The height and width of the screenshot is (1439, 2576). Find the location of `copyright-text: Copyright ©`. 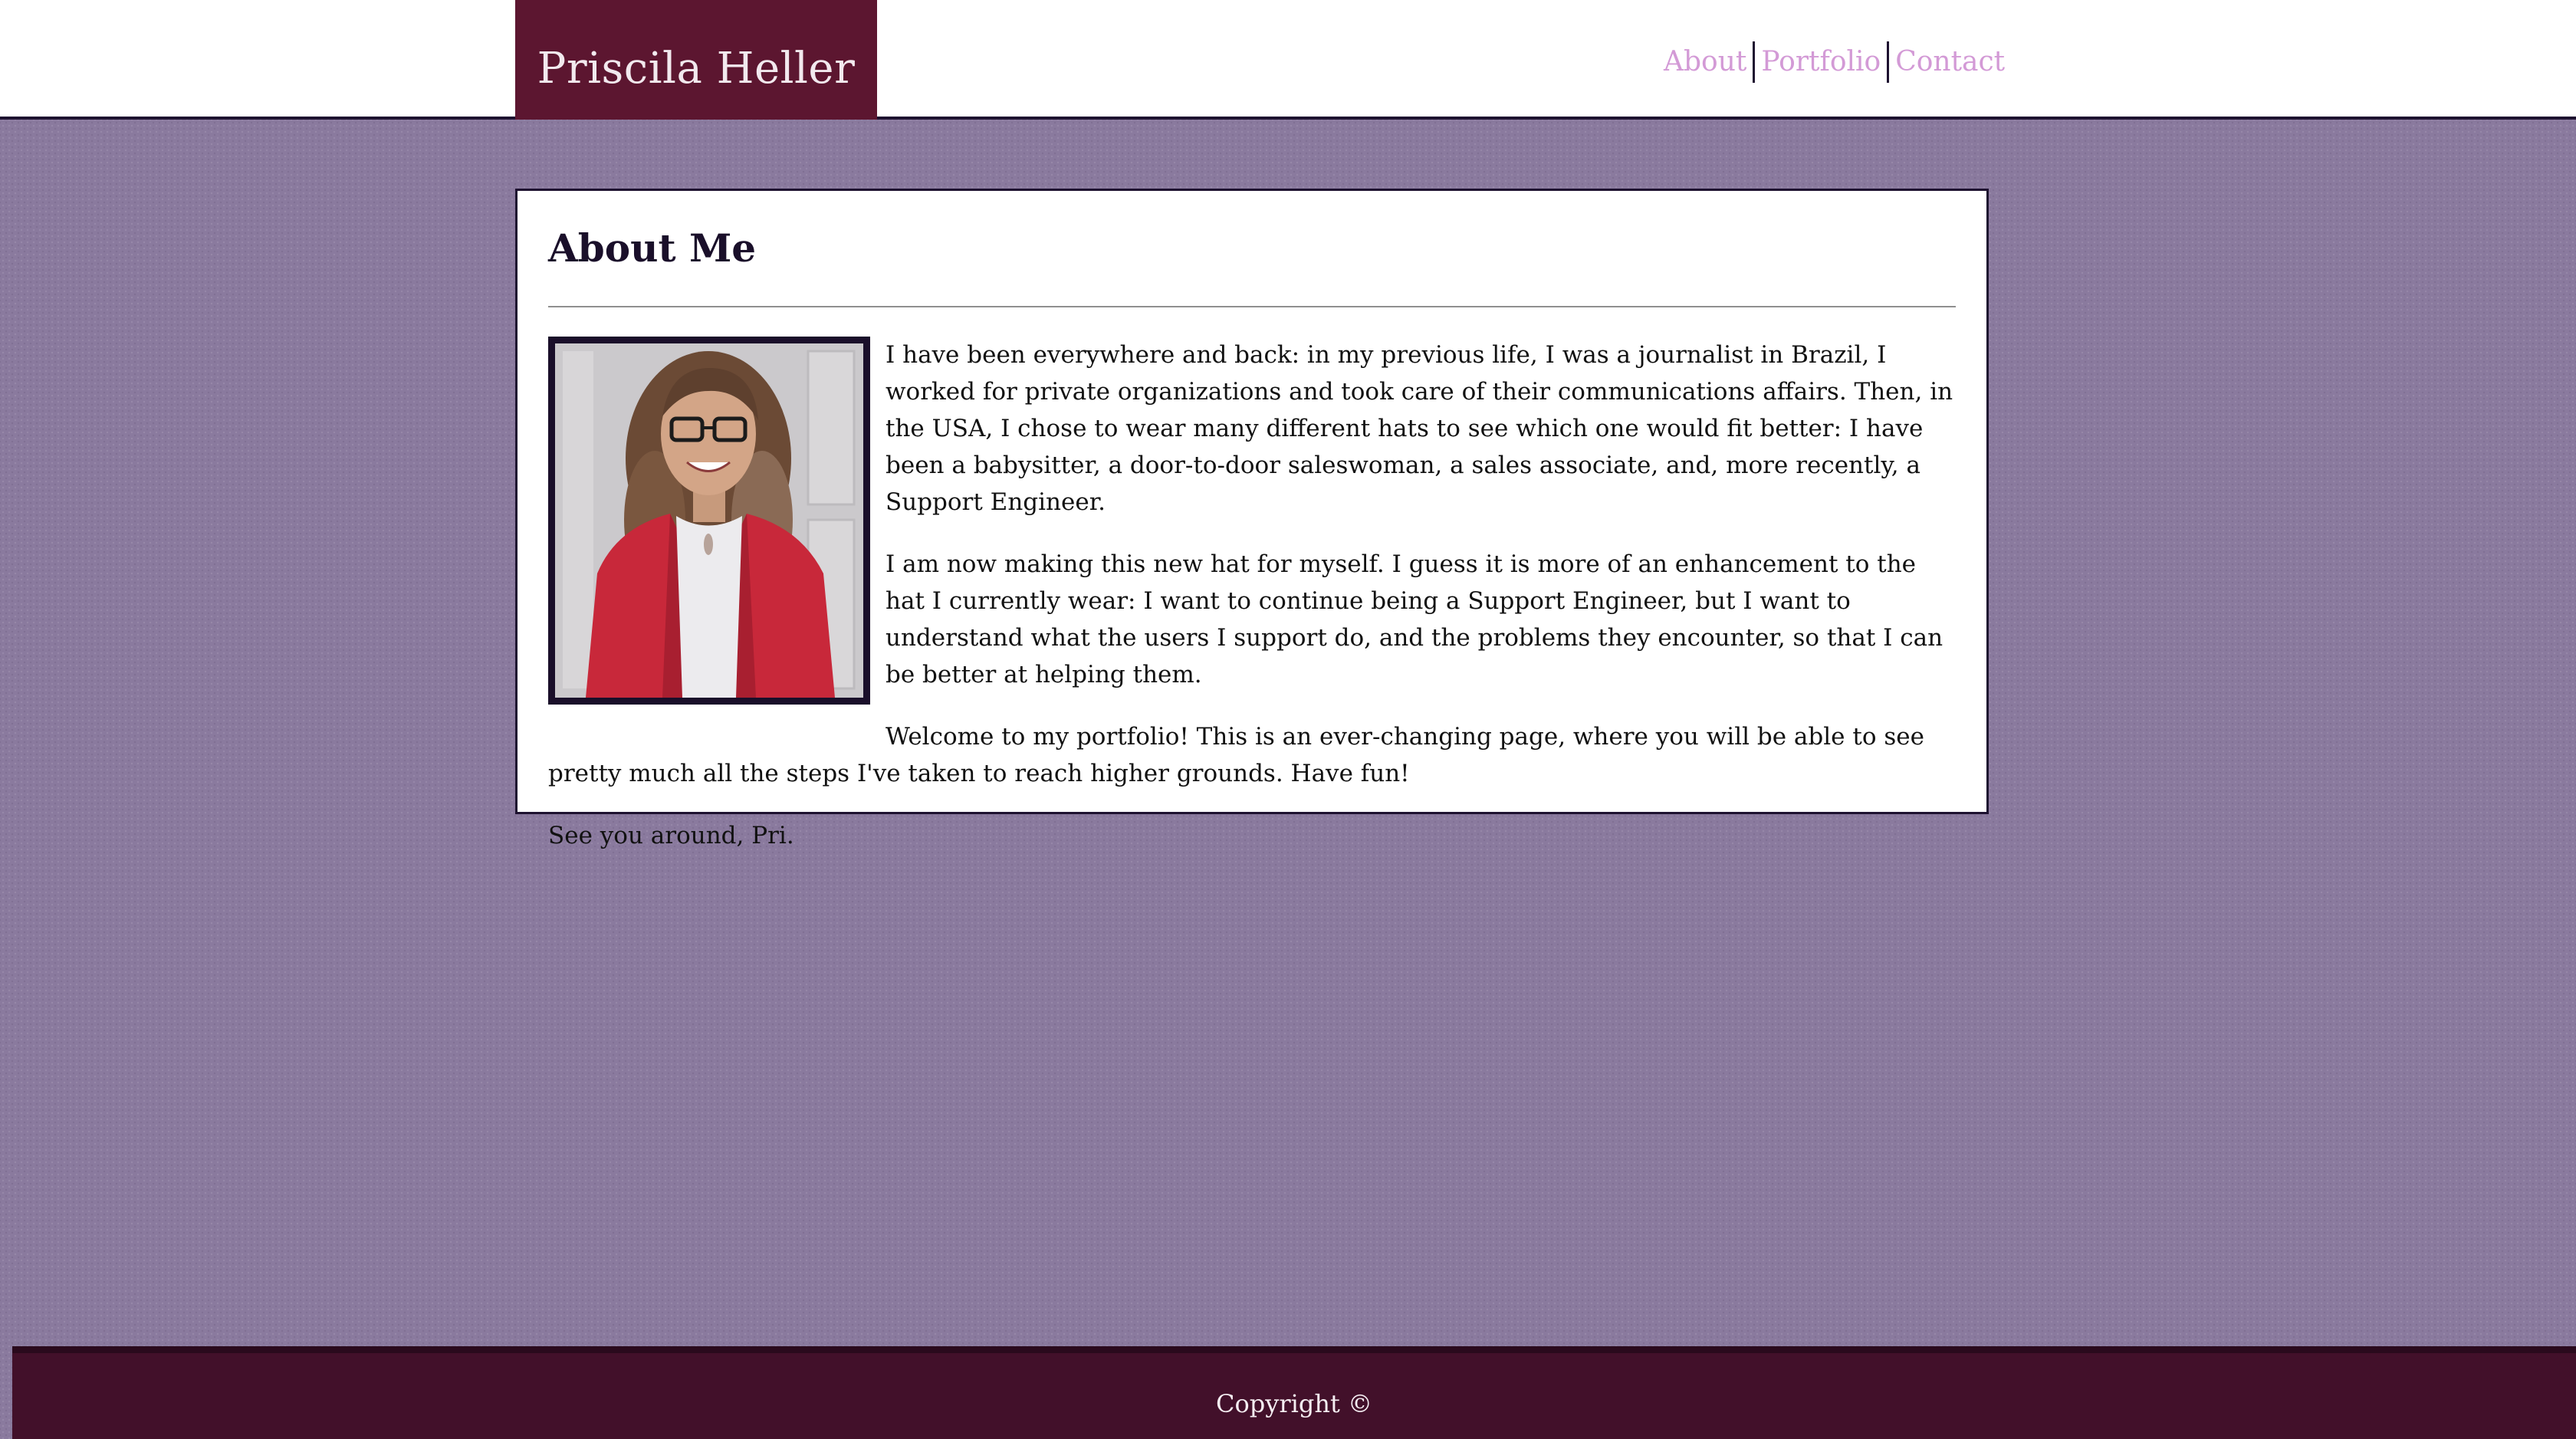

copyright-text: Copyright © is located at coordinates (1294, 1403).